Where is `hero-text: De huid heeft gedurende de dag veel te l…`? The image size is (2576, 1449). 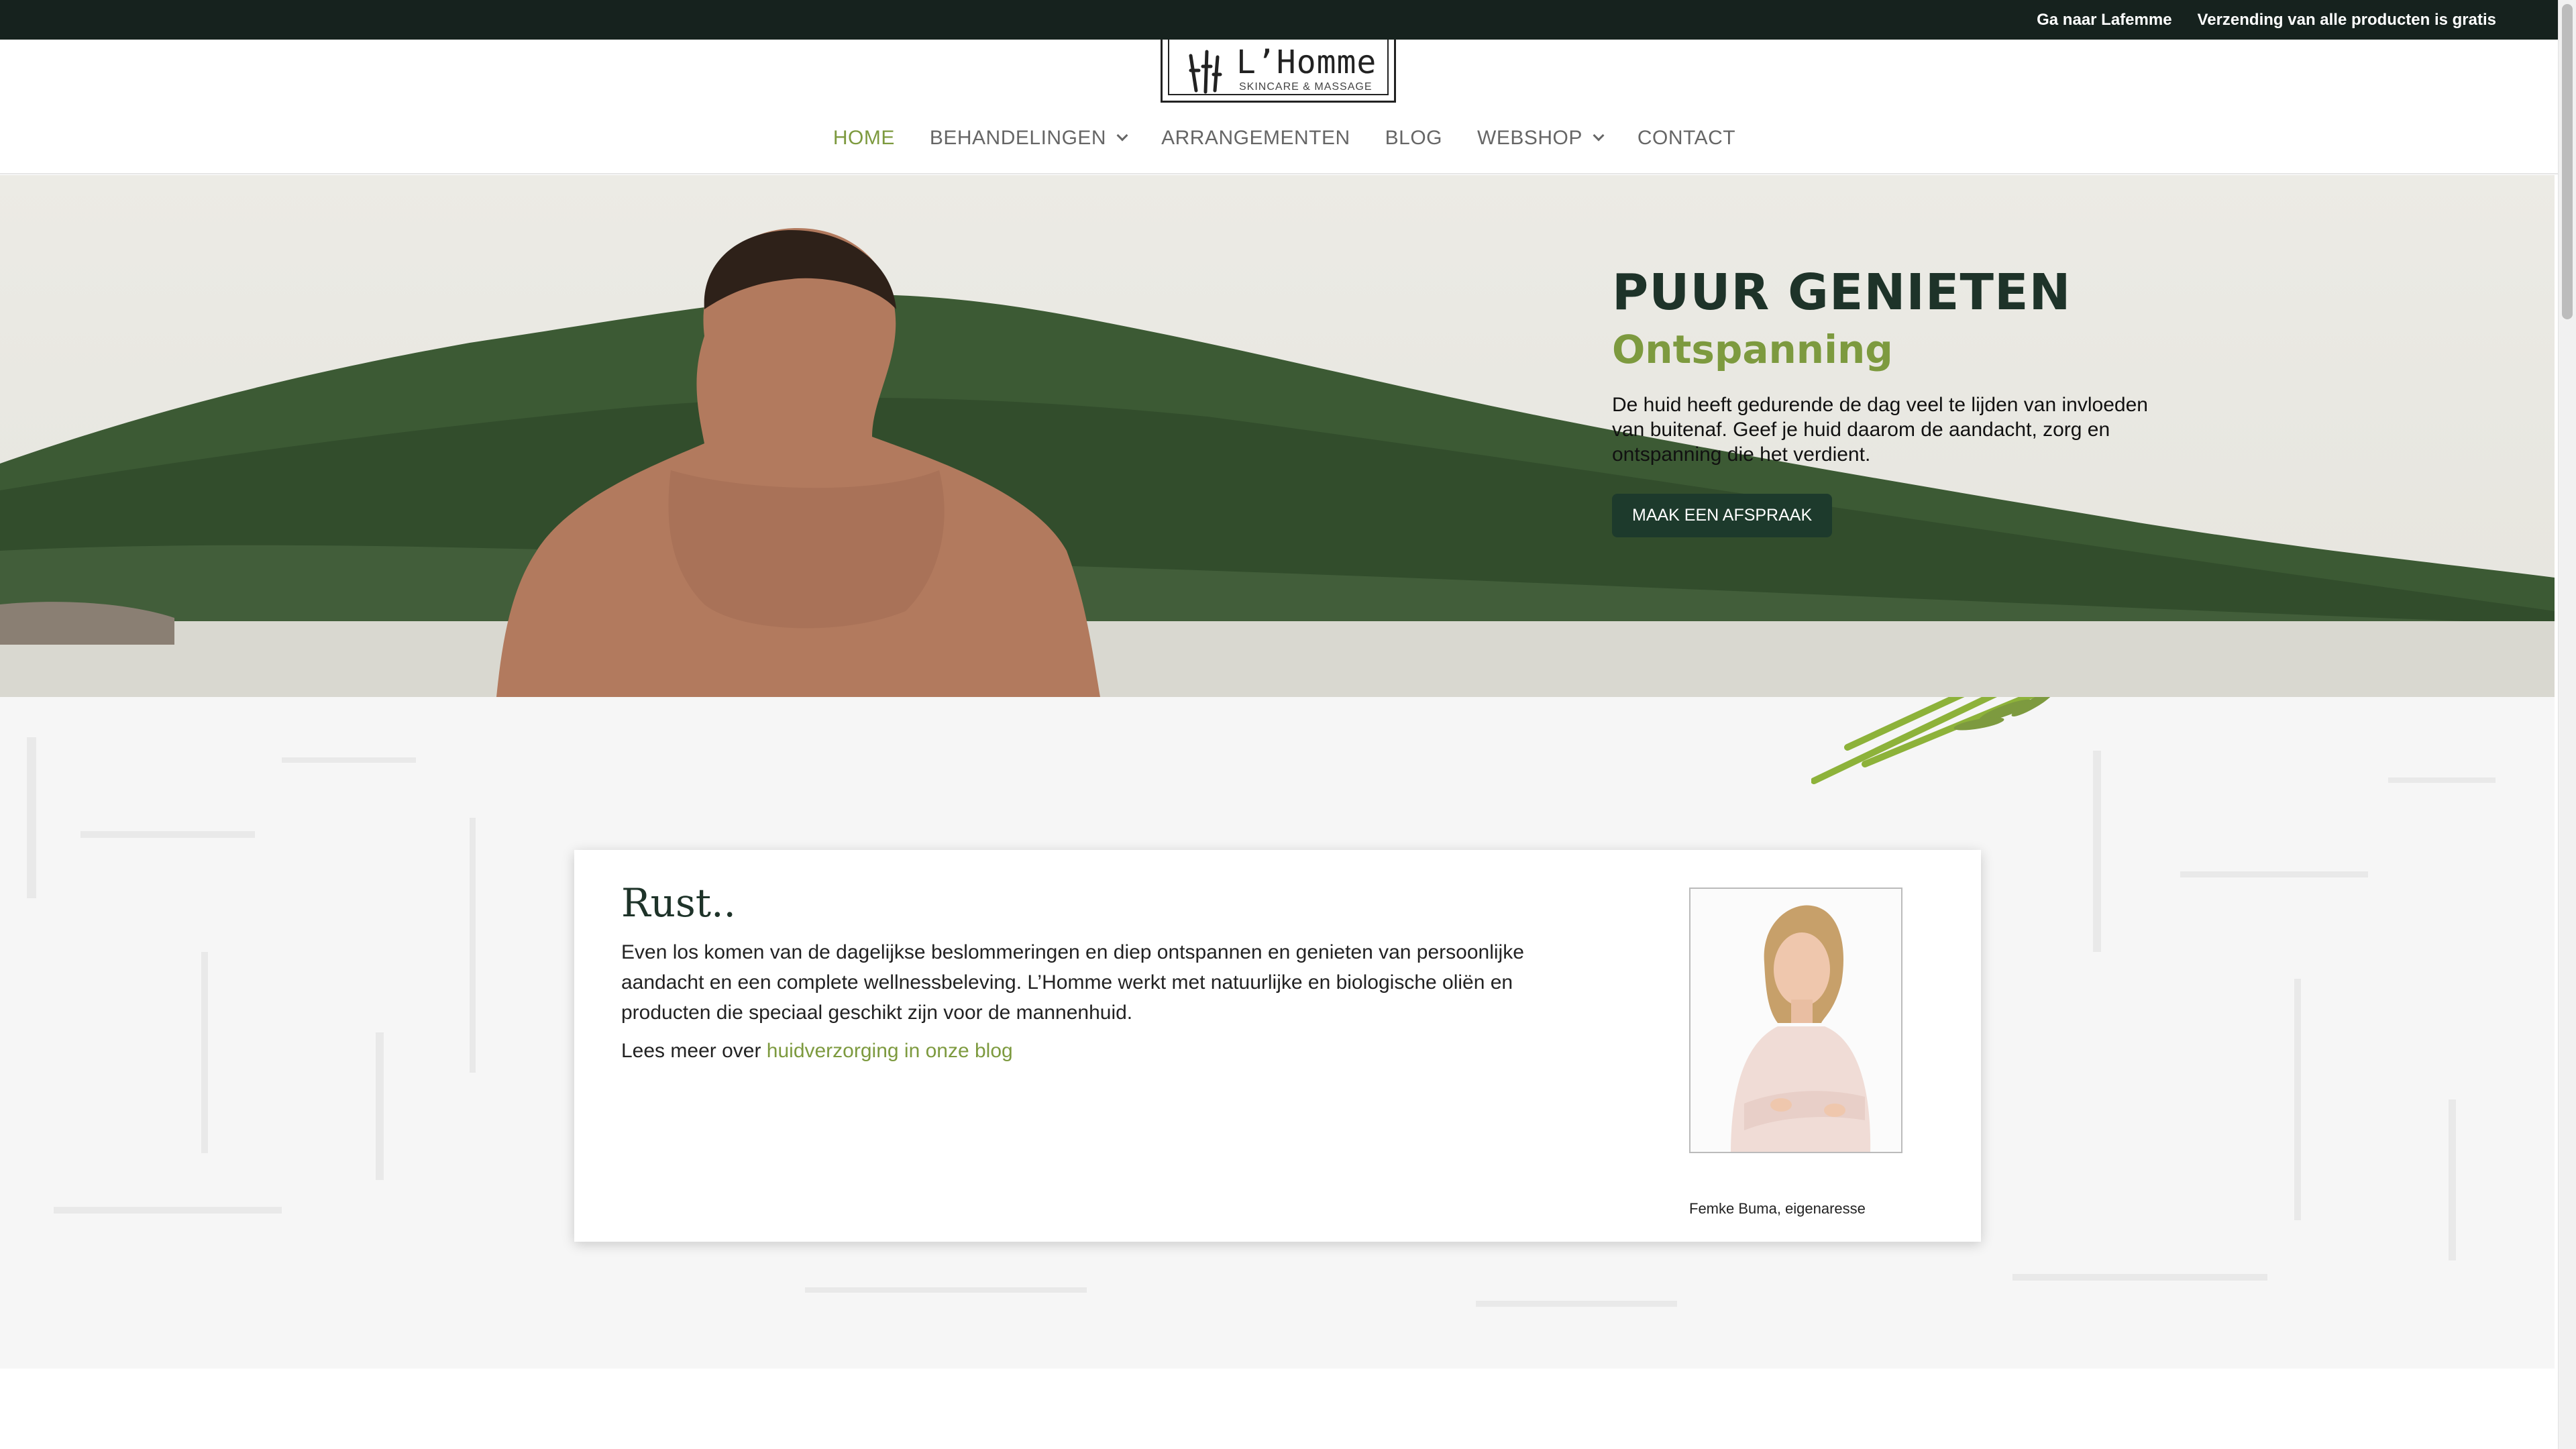
hero-text: De huid heeft gedurende de dag veel te l… is located at coordinates (1880, 430).